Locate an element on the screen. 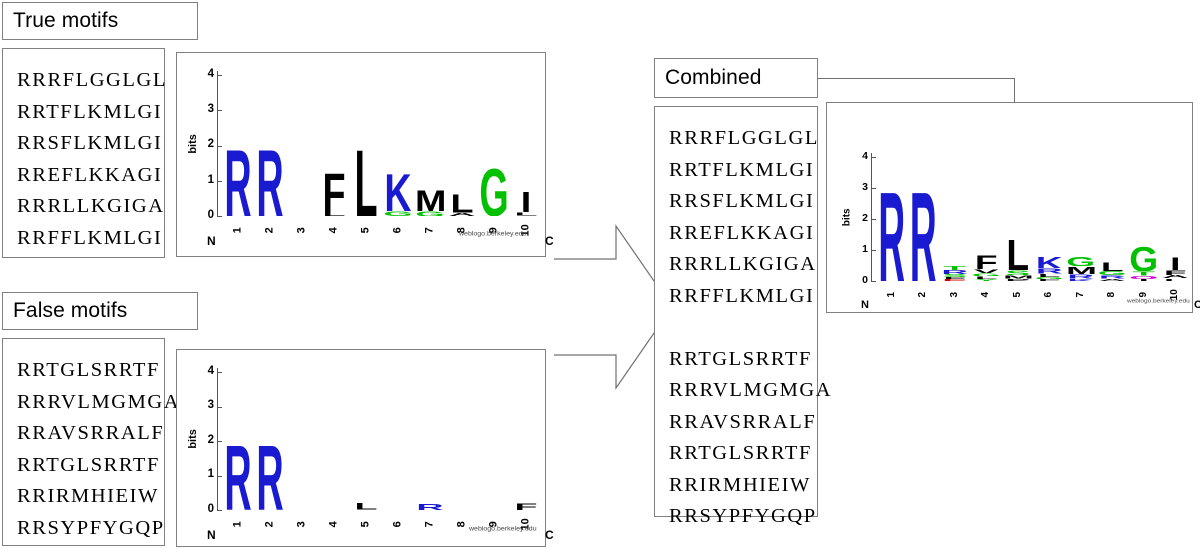  logo-letter-glyph: E is located at coordinates (955, 280).